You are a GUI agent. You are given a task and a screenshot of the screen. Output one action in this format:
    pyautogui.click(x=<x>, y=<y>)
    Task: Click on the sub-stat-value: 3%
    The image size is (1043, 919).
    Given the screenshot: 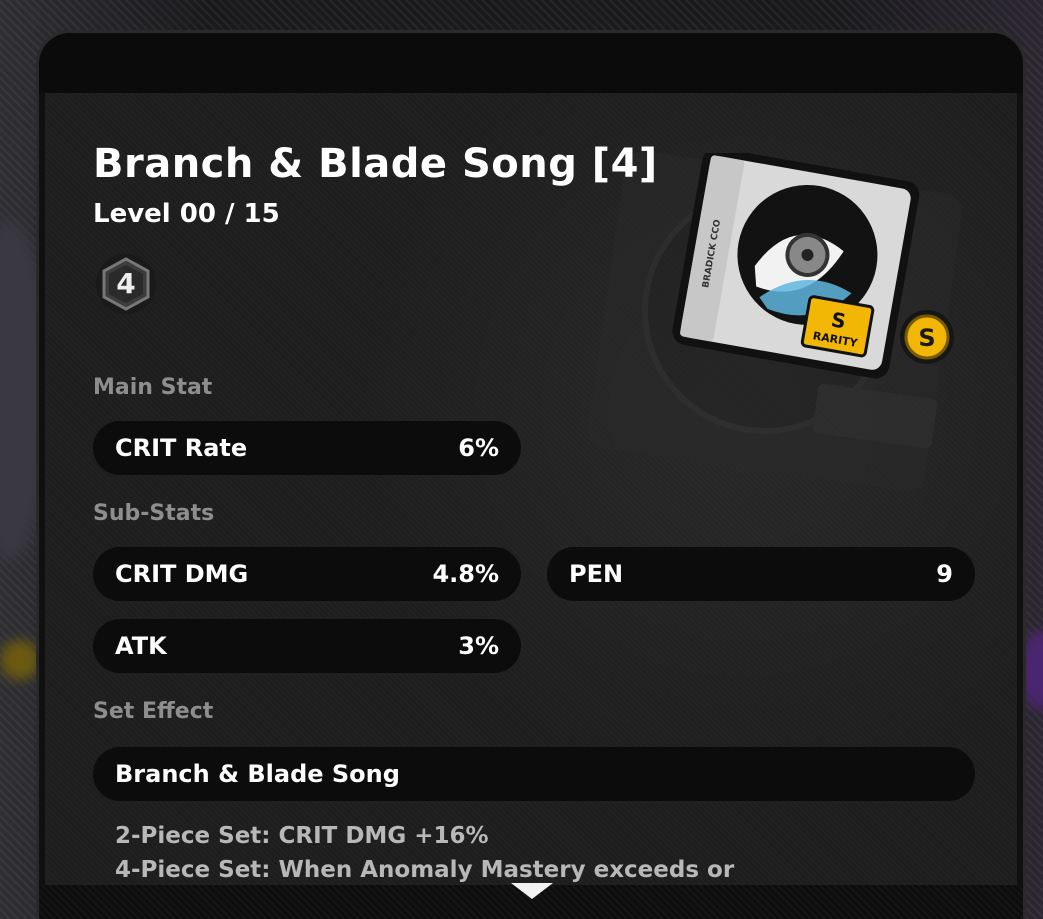 What is the action you would take?
    pyautogui.click(x=478, y=646)
    